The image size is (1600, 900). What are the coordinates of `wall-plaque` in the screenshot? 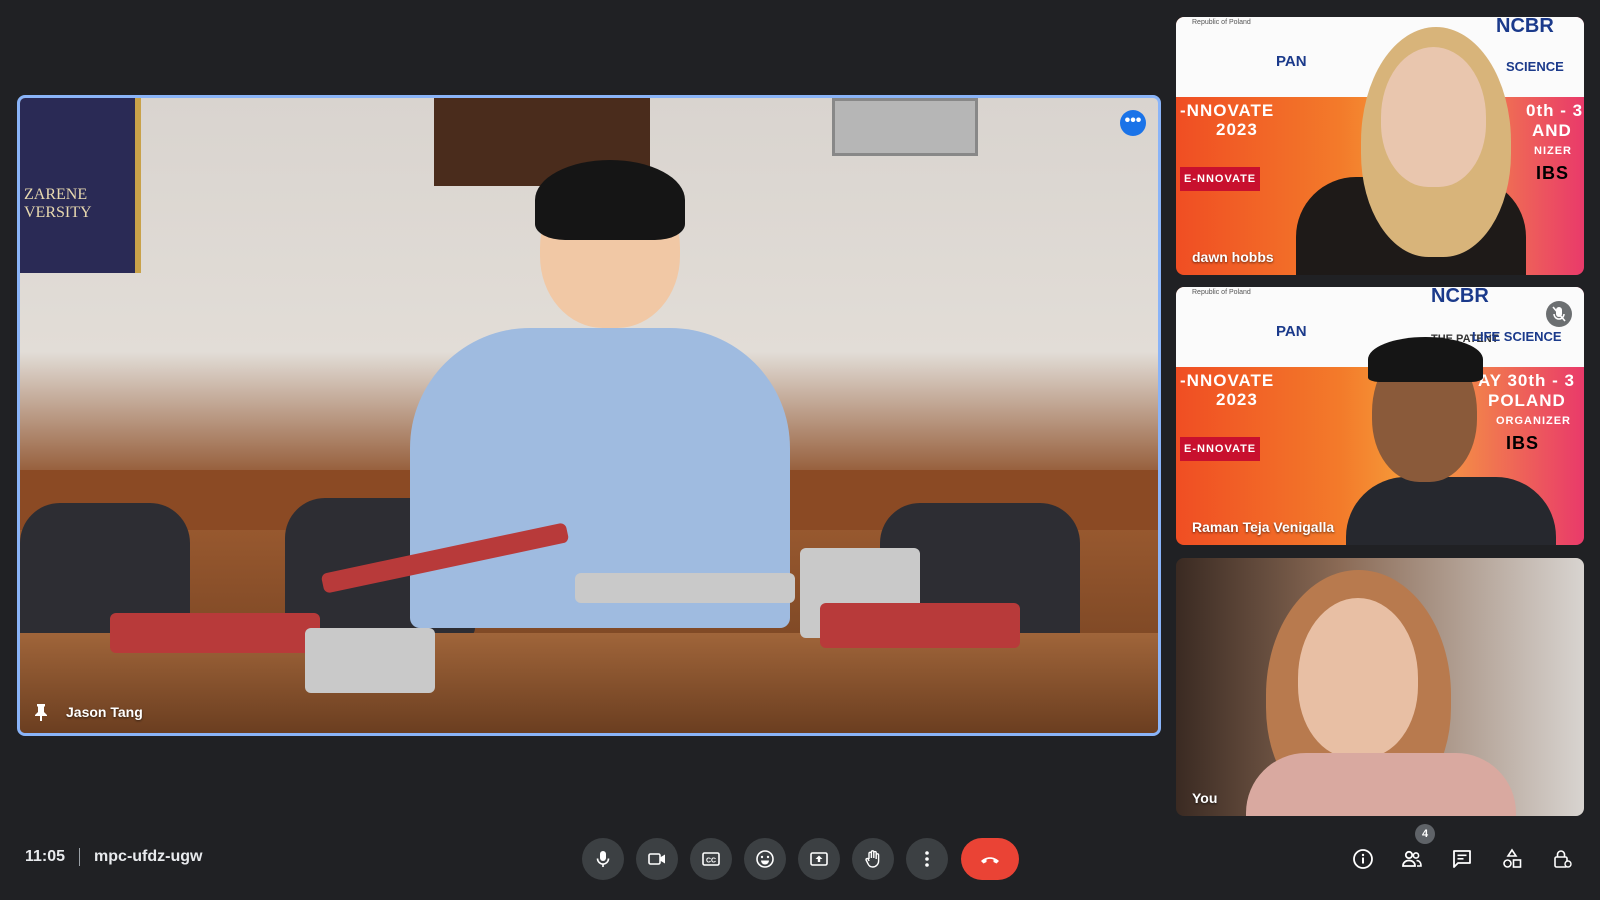 It's located at (905, 127).